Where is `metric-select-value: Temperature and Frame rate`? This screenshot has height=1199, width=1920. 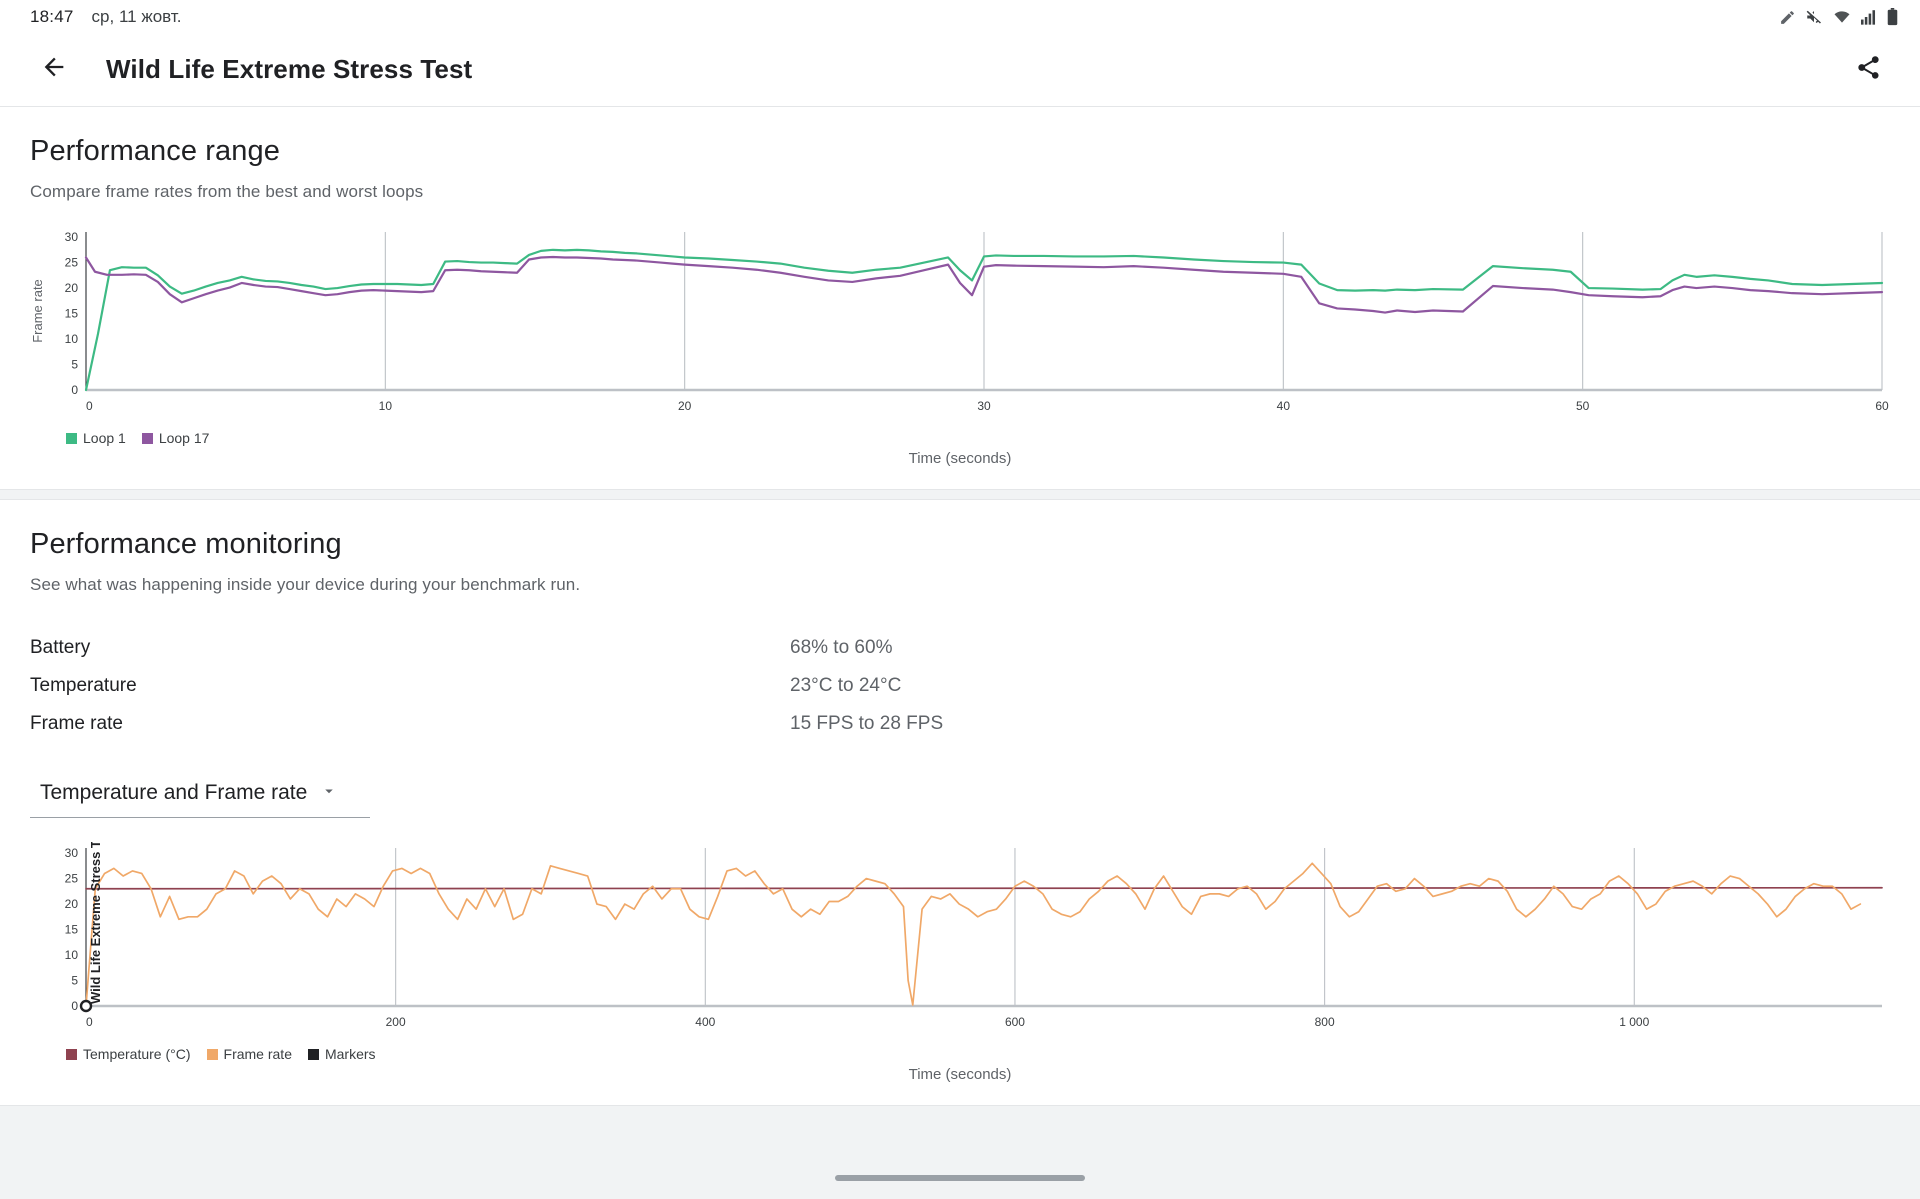 metric-select-value: Temperature and Frame rate is located at coordinates (174, 792).